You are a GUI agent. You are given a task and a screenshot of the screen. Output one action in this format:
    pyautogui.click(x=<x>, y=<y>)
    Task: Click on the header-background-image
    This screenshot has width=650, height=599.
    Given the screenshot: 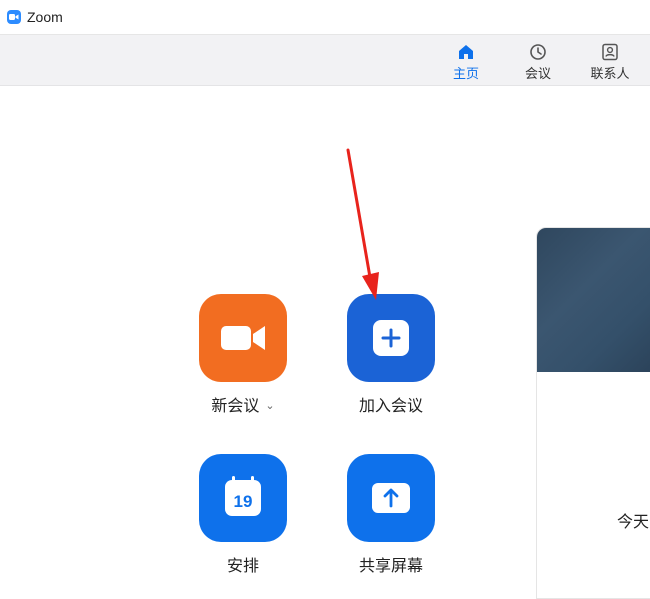 What is the action you would take?
    pyautogui.click(x=593, y=300)
    